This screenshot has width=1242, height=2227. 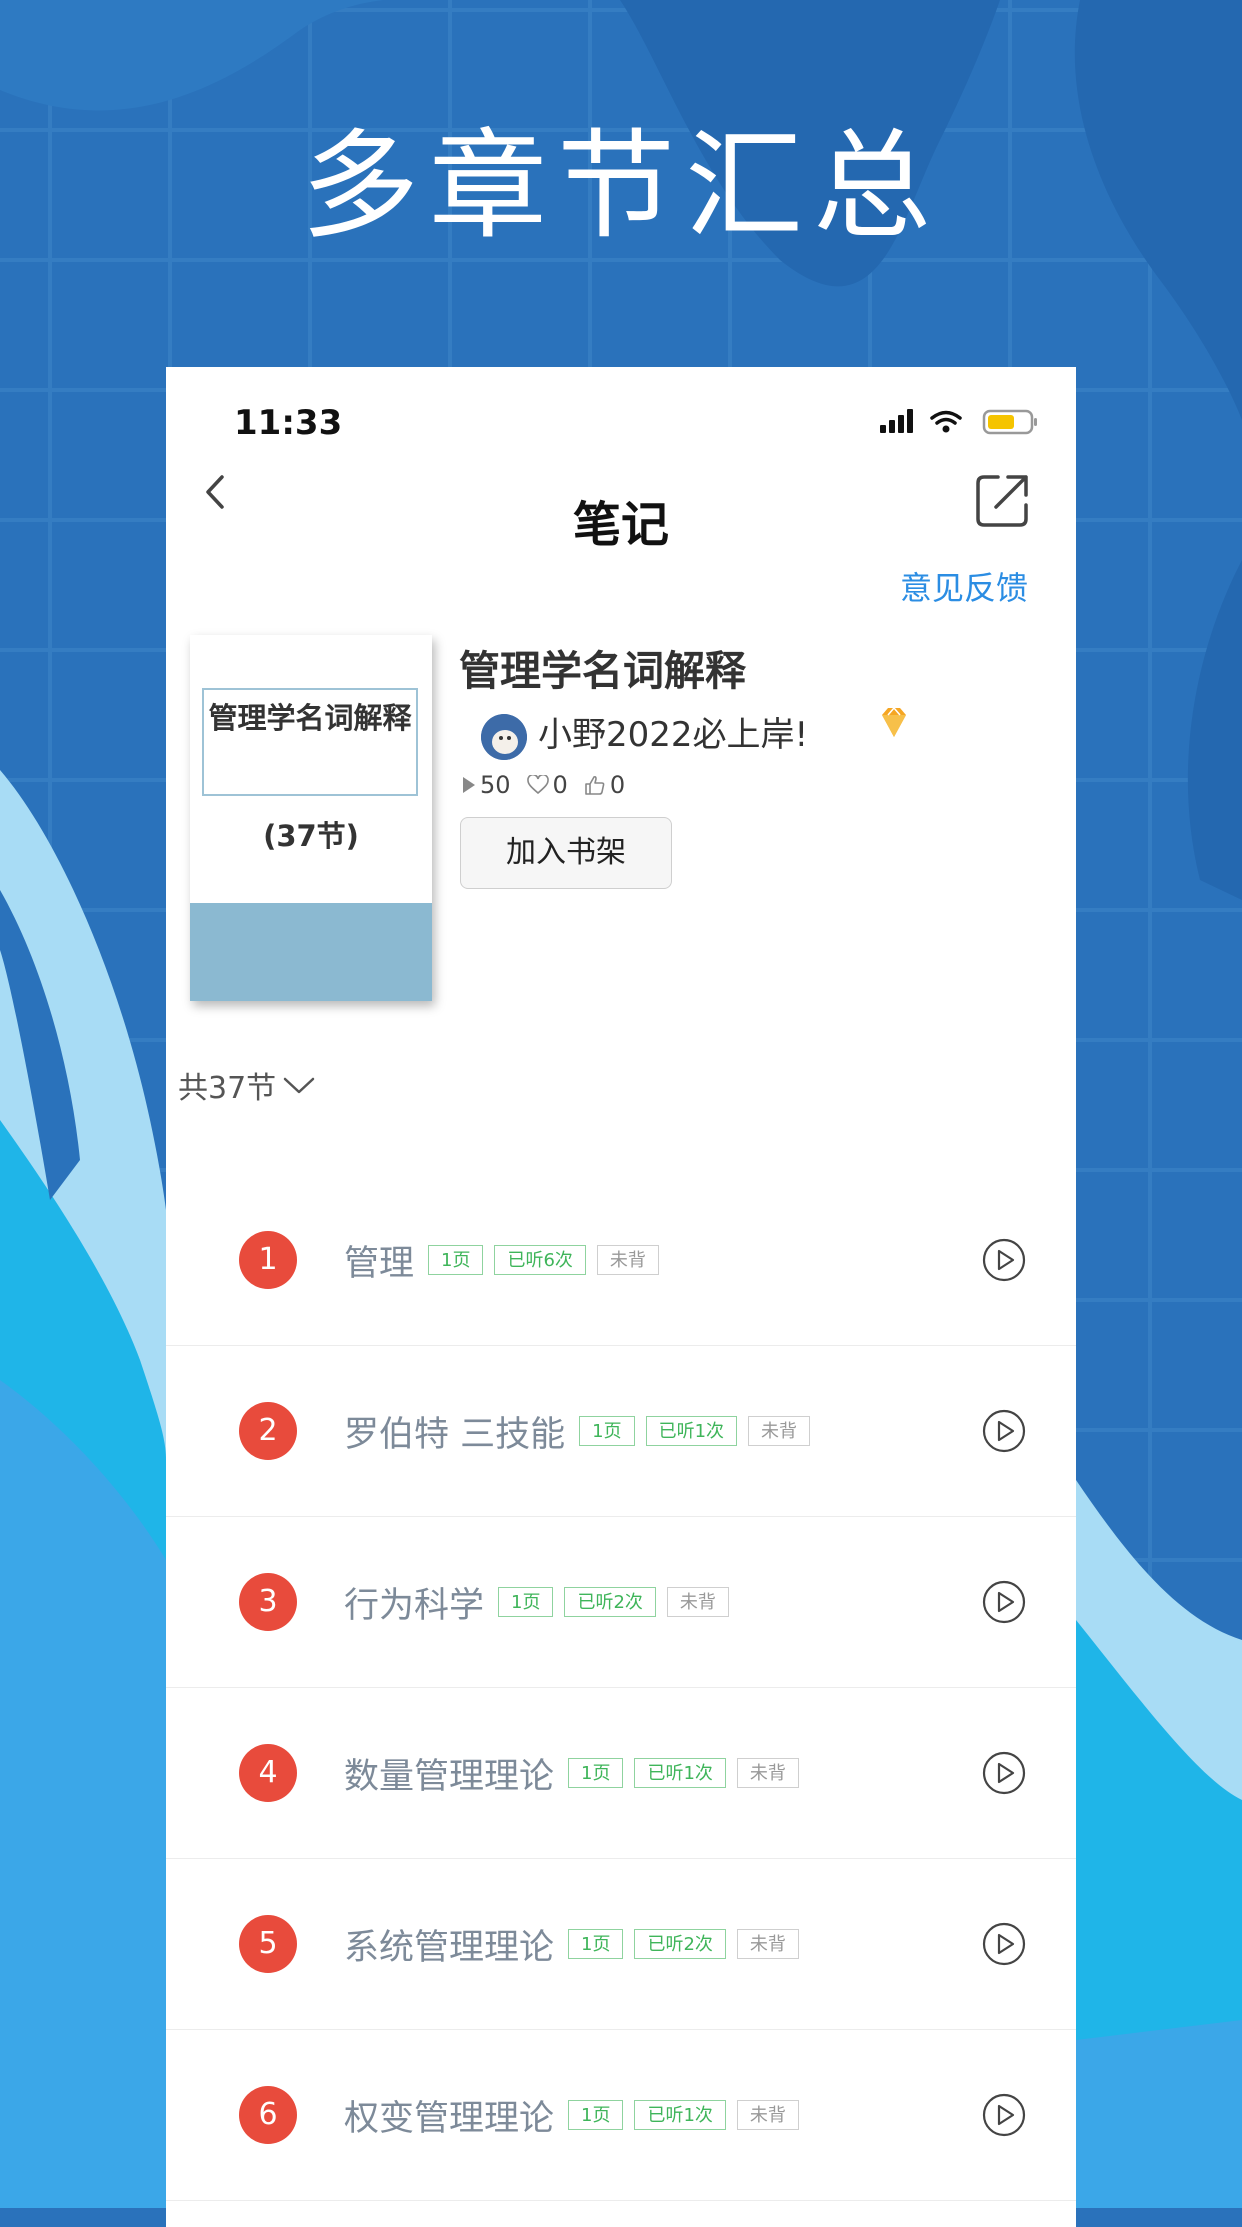 I want to click on chapter-title: 系统管理理论, so click(x=449, y=1947).